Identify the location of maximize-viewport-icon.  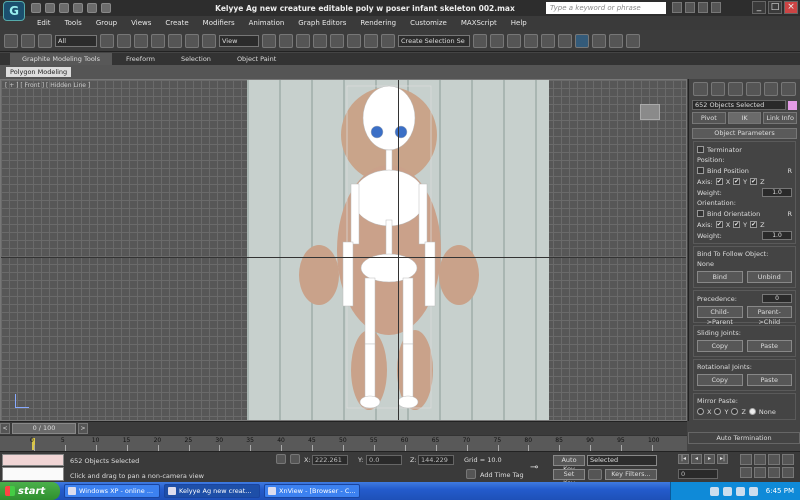
(788, 472).